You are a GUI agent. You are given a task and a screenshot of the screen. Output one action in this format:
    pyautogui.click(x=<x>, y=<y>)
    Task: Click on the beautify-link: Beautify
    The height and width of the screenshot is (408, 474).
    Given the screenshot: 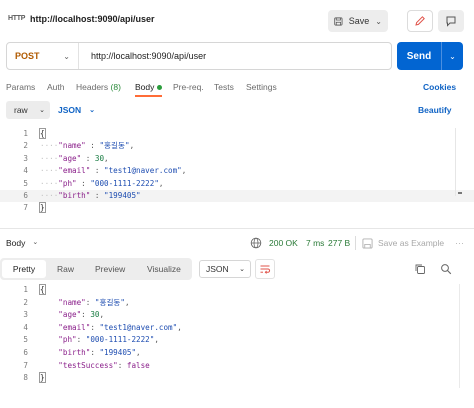 What is the action you would take?
    pyautogui.click(x=435, y=110)
    